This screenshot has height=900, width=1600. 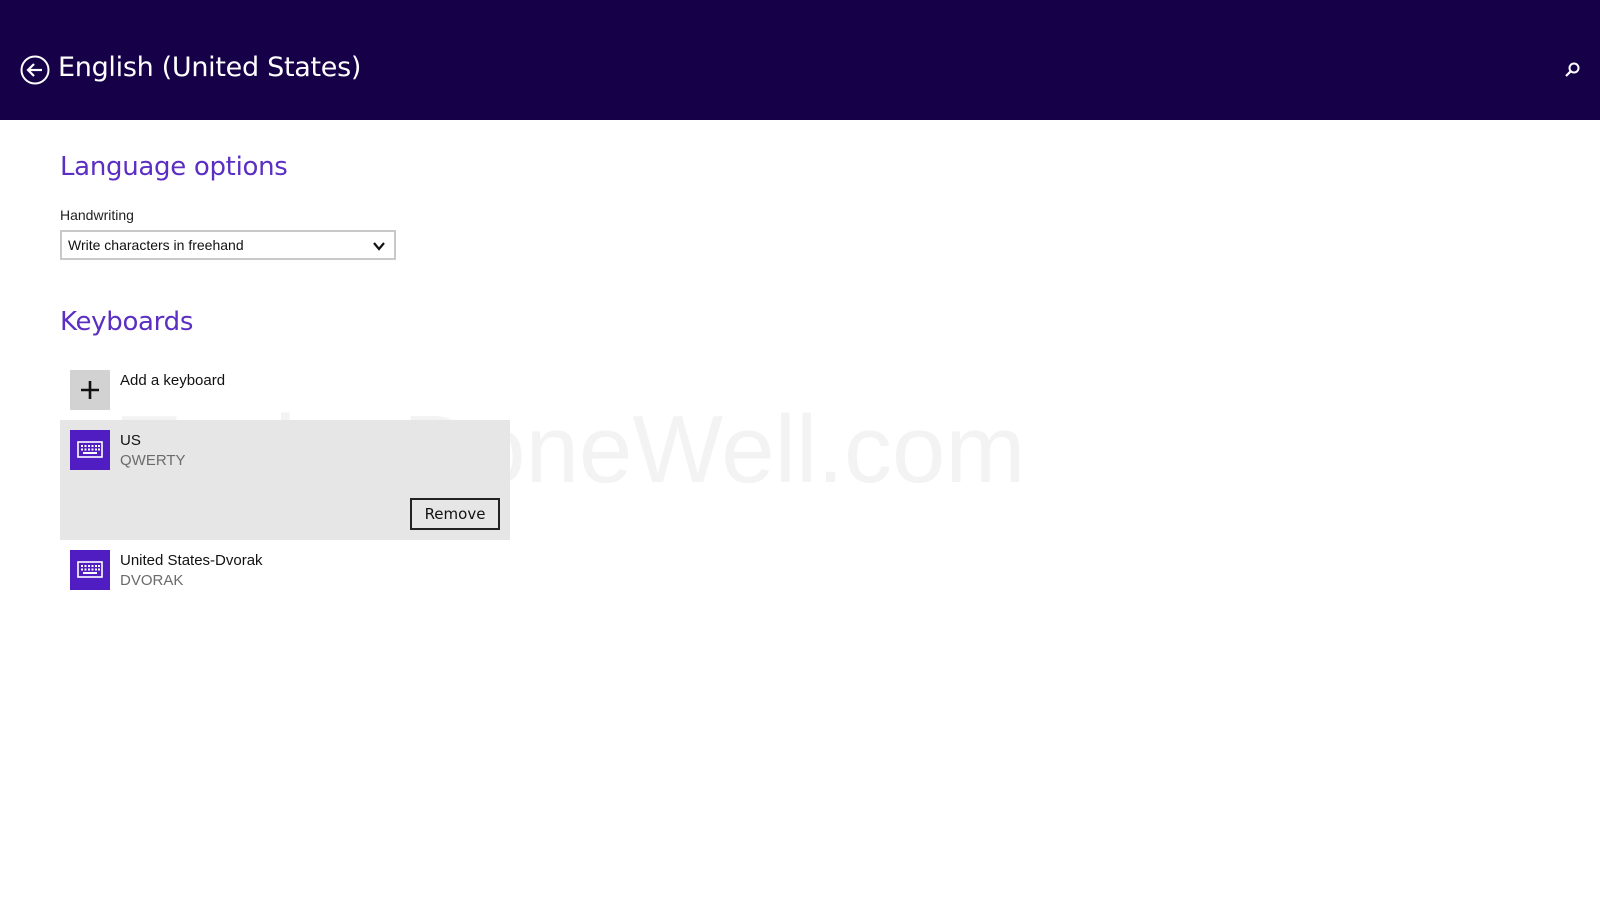 What do you see at coordinates (174, 167) in the screenshot?
I see `language-options-heading: Language options` at bounding box center [174, 167].